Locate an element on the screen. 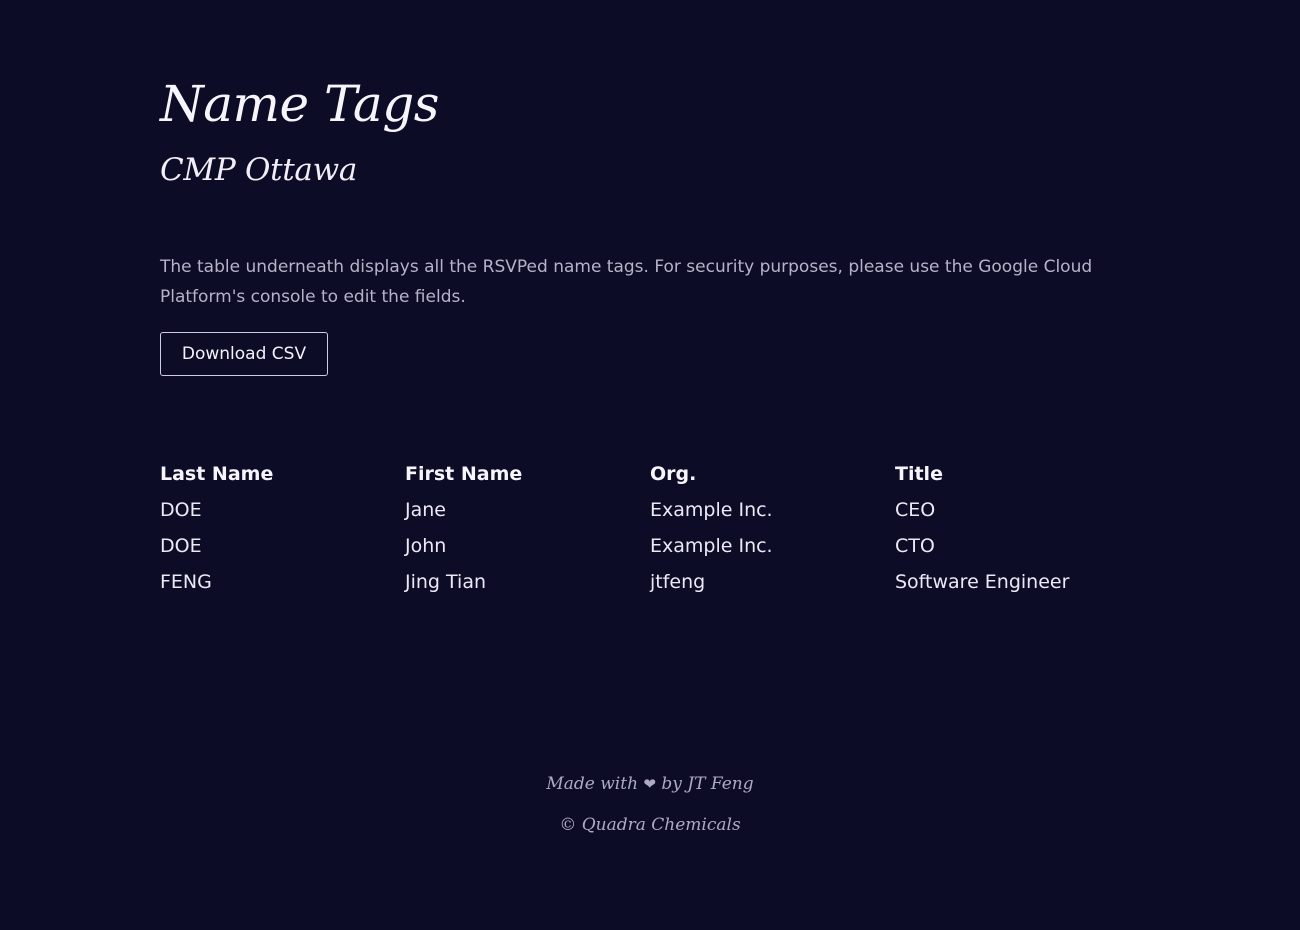 The width and height of the screenshot is (1300, 930). cell-first-name: Jane is located at coordinates (425, 510).